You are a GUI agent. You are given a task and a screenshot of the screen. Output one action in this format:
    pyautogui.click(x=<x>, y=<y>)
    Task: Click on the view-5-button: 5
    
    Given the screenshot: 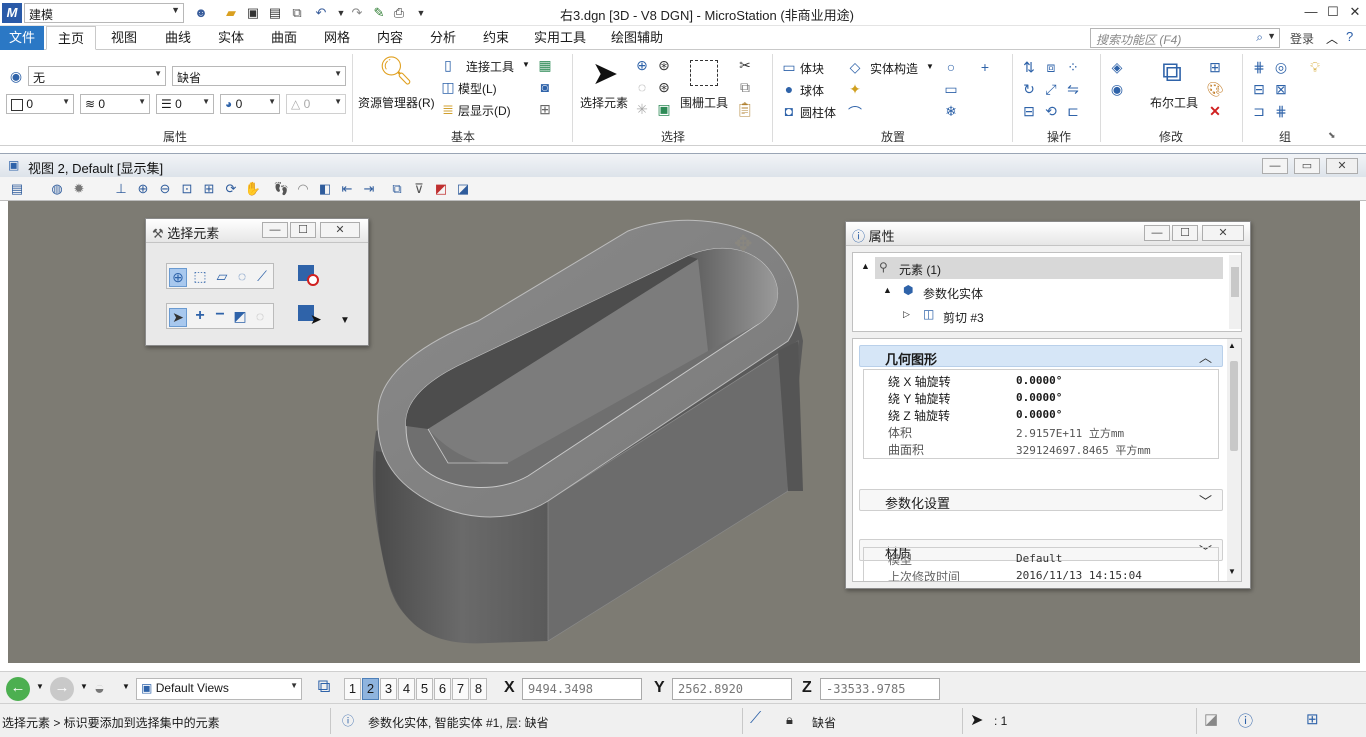 What is the action you would take?
    pyautogui.click(x=424, y=689)
    